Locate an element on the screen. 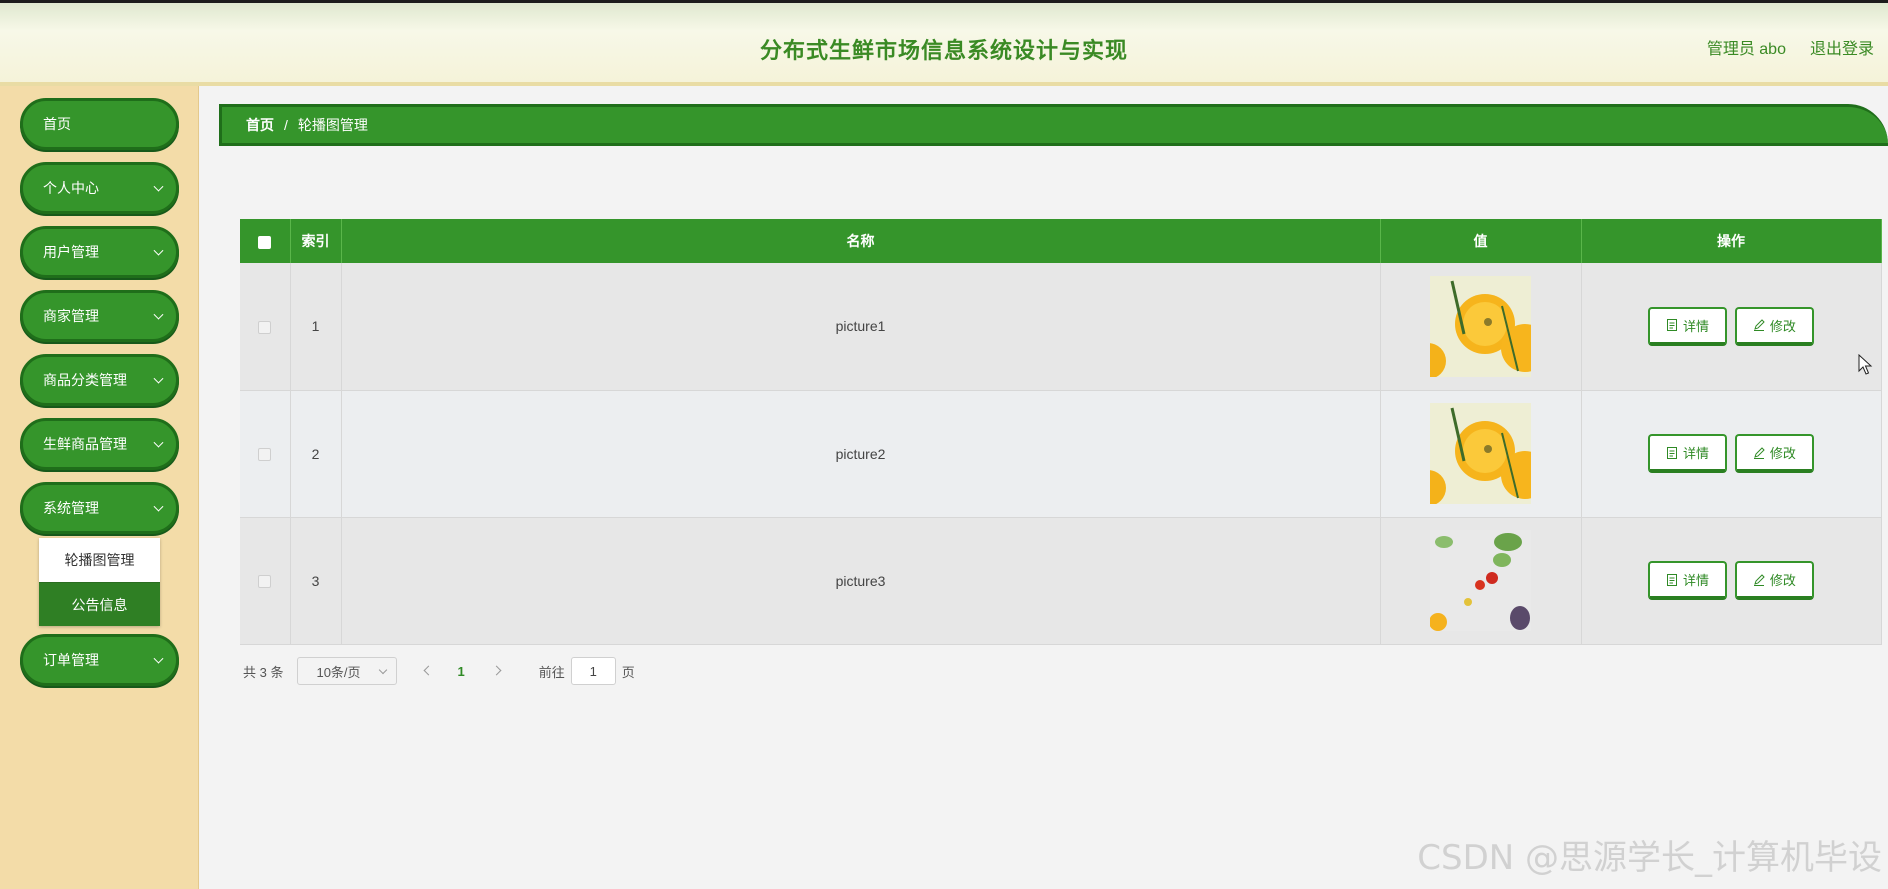 The image size is (1888, 889). table-row: 3 picture3 详情 修改 is located at coordinates (1061, 581).